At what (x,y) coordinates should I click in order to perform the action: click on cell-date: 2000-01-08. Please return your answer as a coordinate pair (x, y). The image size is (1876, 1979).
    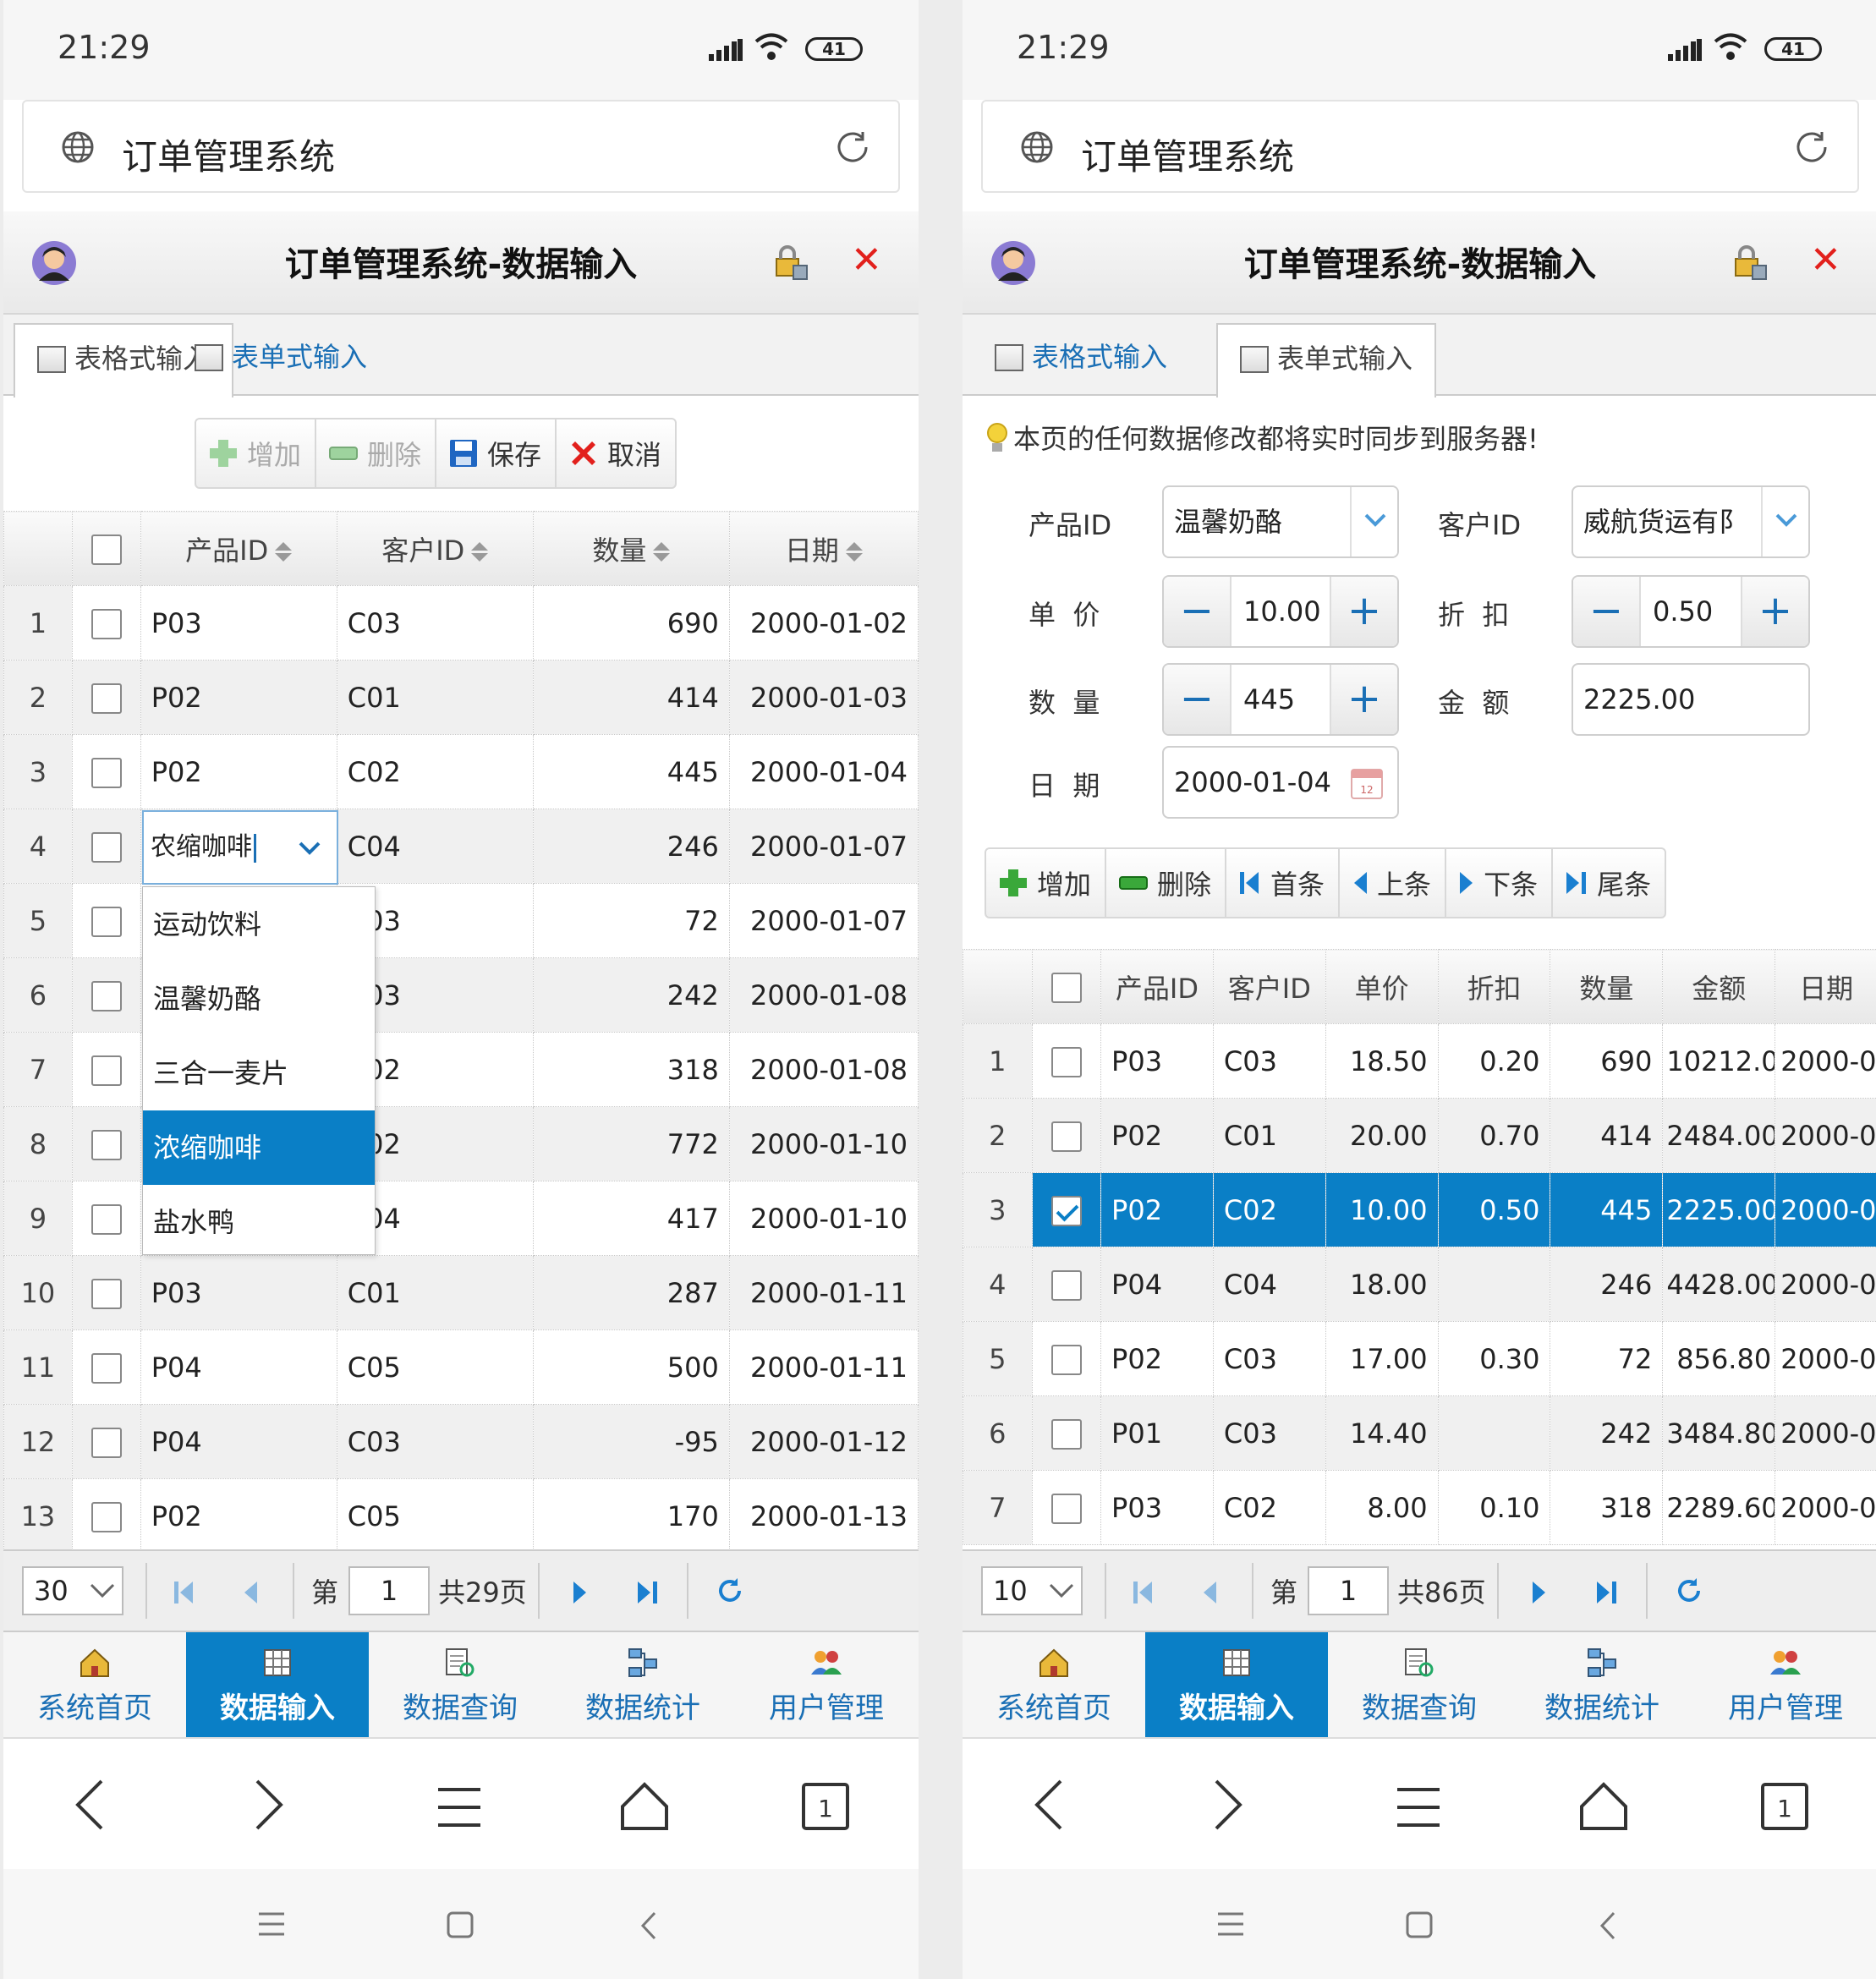
    Looking at the image, I should click on (824, 995).